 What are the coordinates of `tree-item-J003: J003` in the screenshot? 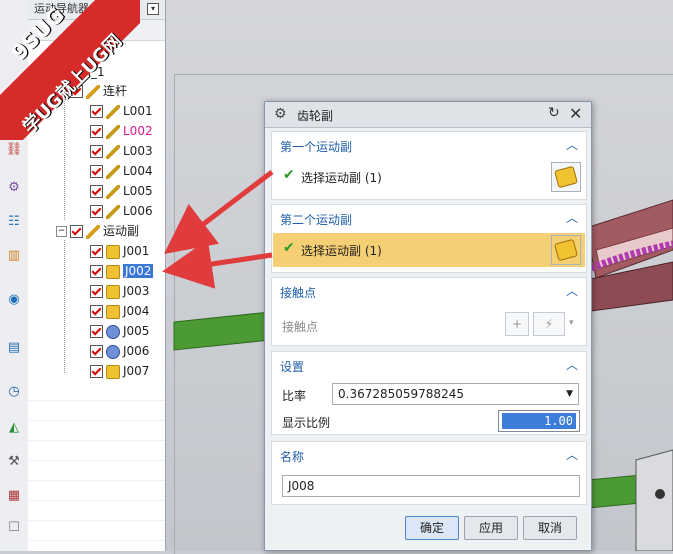 It's located at (119, 291).